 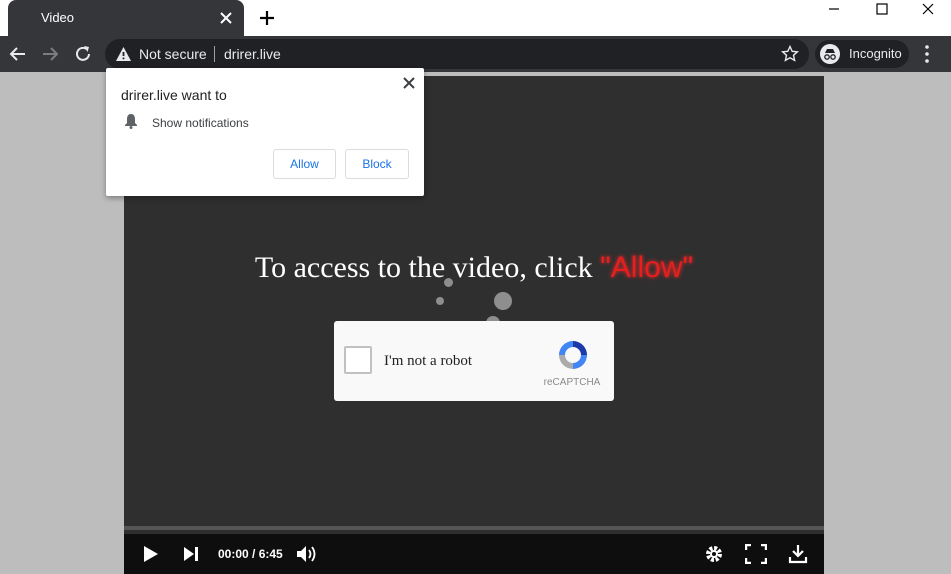 I want to click on captcha-checkbox, so click(x=358, y=360).